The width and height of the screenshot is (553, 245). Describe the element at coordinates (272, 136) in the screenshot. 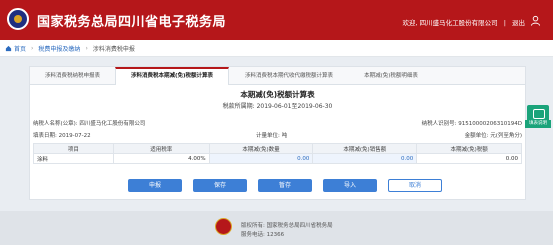

I see `measurement-unit: 计量单位: 吨` at that location.